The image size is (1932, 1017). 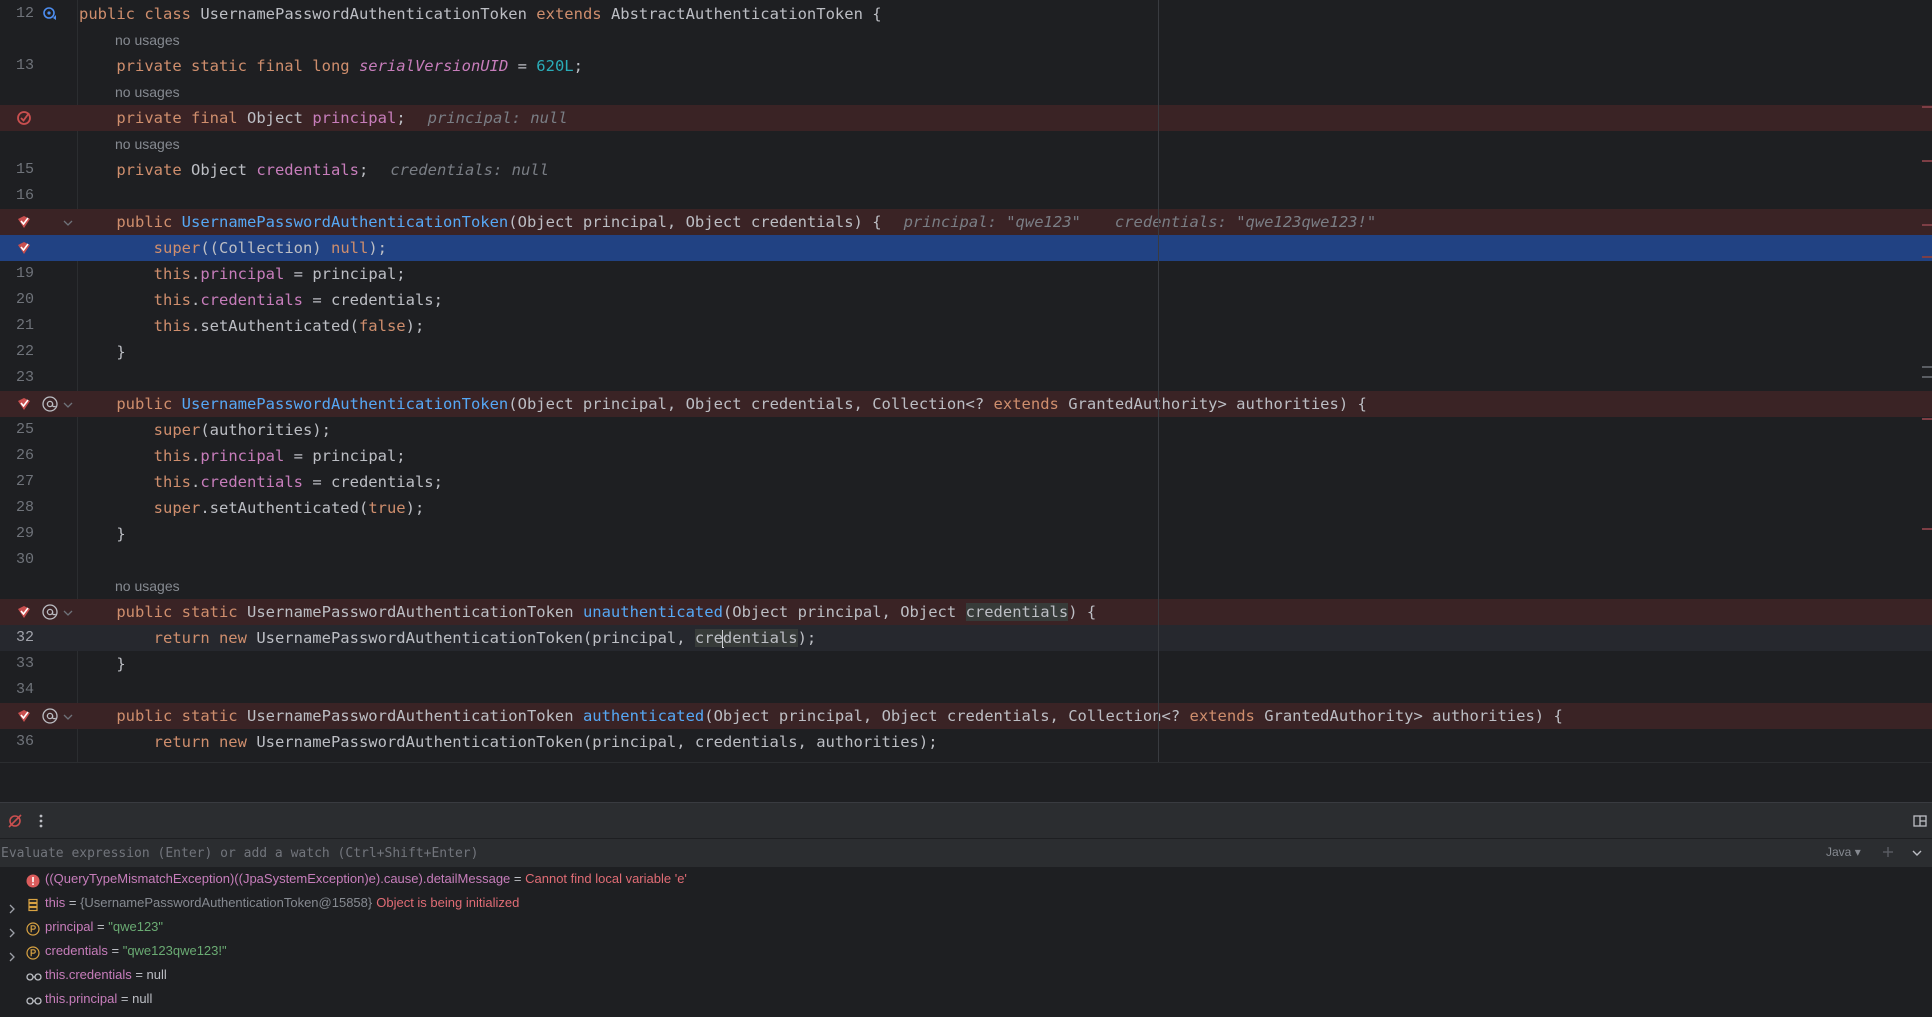 I want to click on line-number: 12, so click(x=17, y=14).